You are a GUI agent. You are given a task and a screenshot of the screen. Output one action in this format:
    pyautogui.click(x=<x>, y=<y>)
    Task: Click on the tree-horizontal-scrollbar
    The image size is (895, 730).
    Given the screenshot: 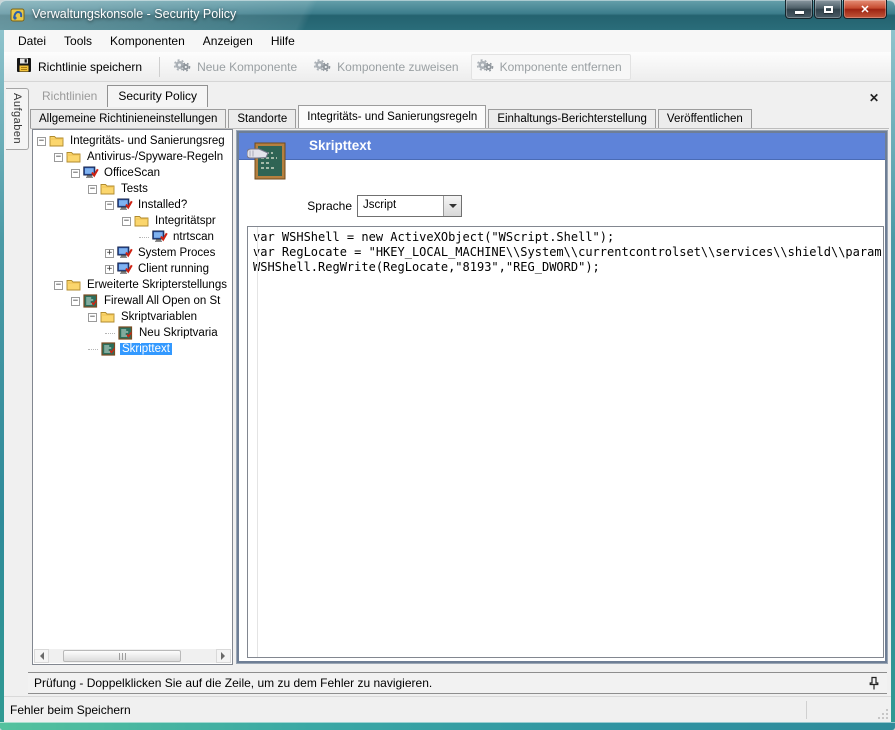 What is the action you would take?
    pyautogui.click(x=132, y=656)
    